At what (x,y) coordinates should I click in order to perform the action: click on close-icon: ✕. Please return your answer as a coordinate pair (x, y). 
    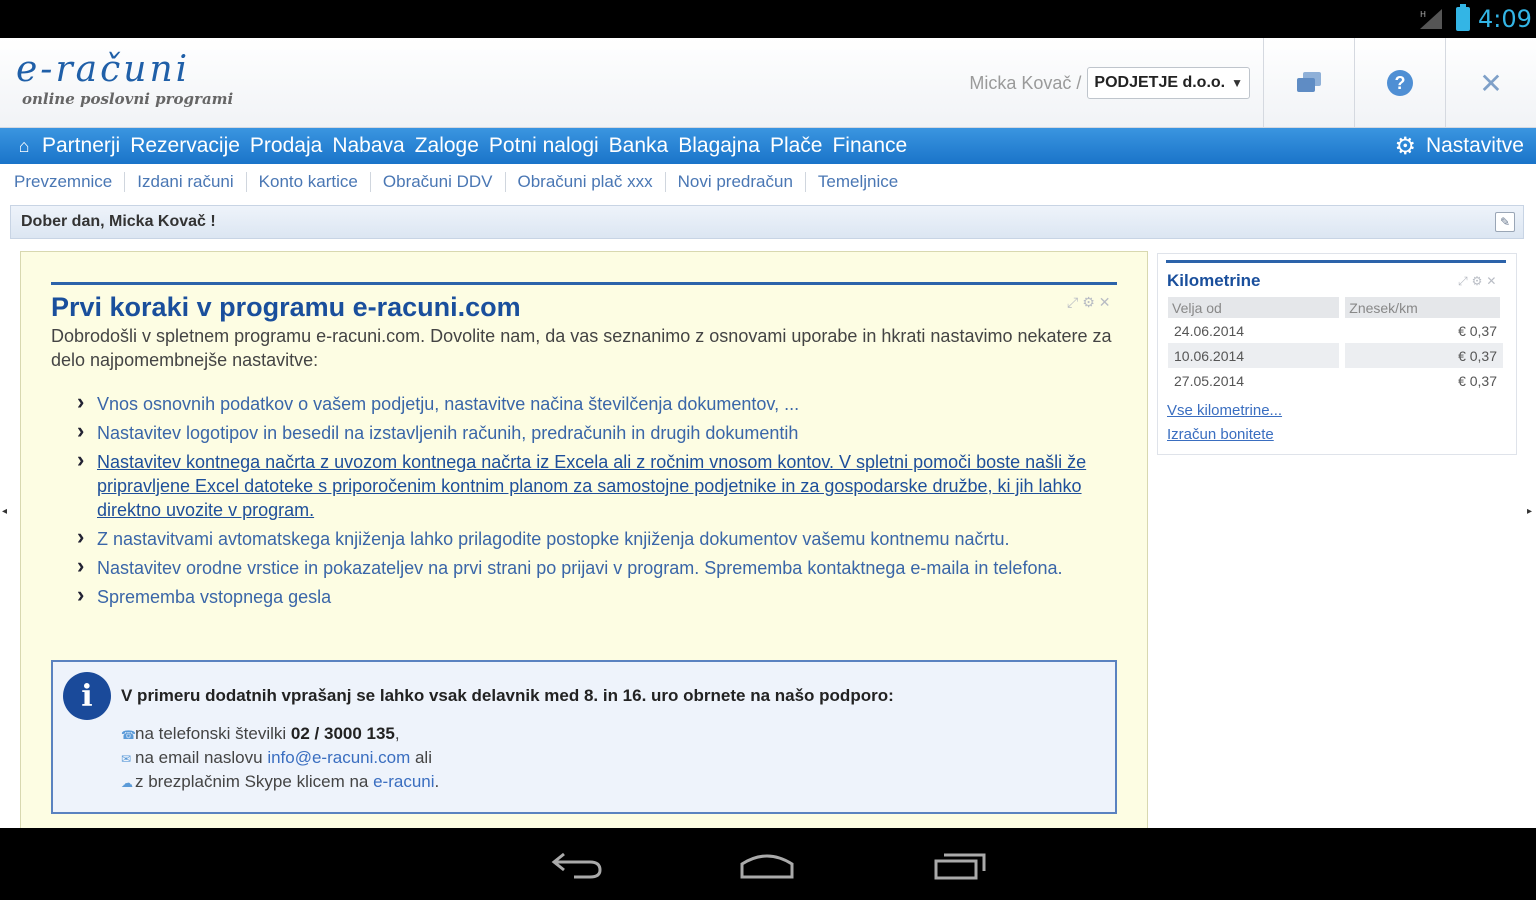
    Looking at the image, I should click on (1491, 83).